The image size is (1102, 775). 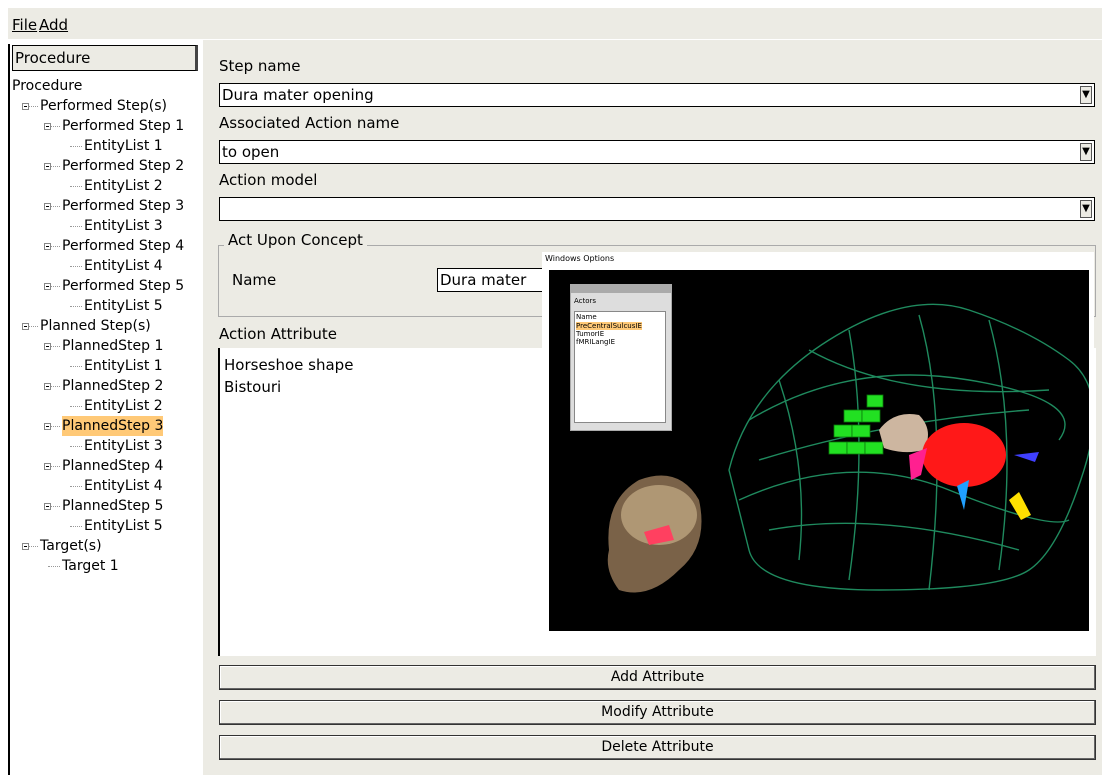 I want to click on action-attribute-label: Action Attribute, so click(x=278, y=334).